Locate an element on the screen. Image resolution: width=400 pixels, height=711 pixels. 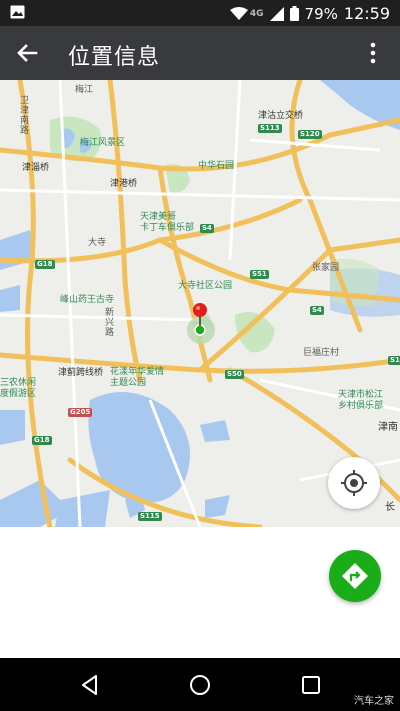
map-label-sannong: 三农休闲 度假游区 is located at coordinates (18, 388).